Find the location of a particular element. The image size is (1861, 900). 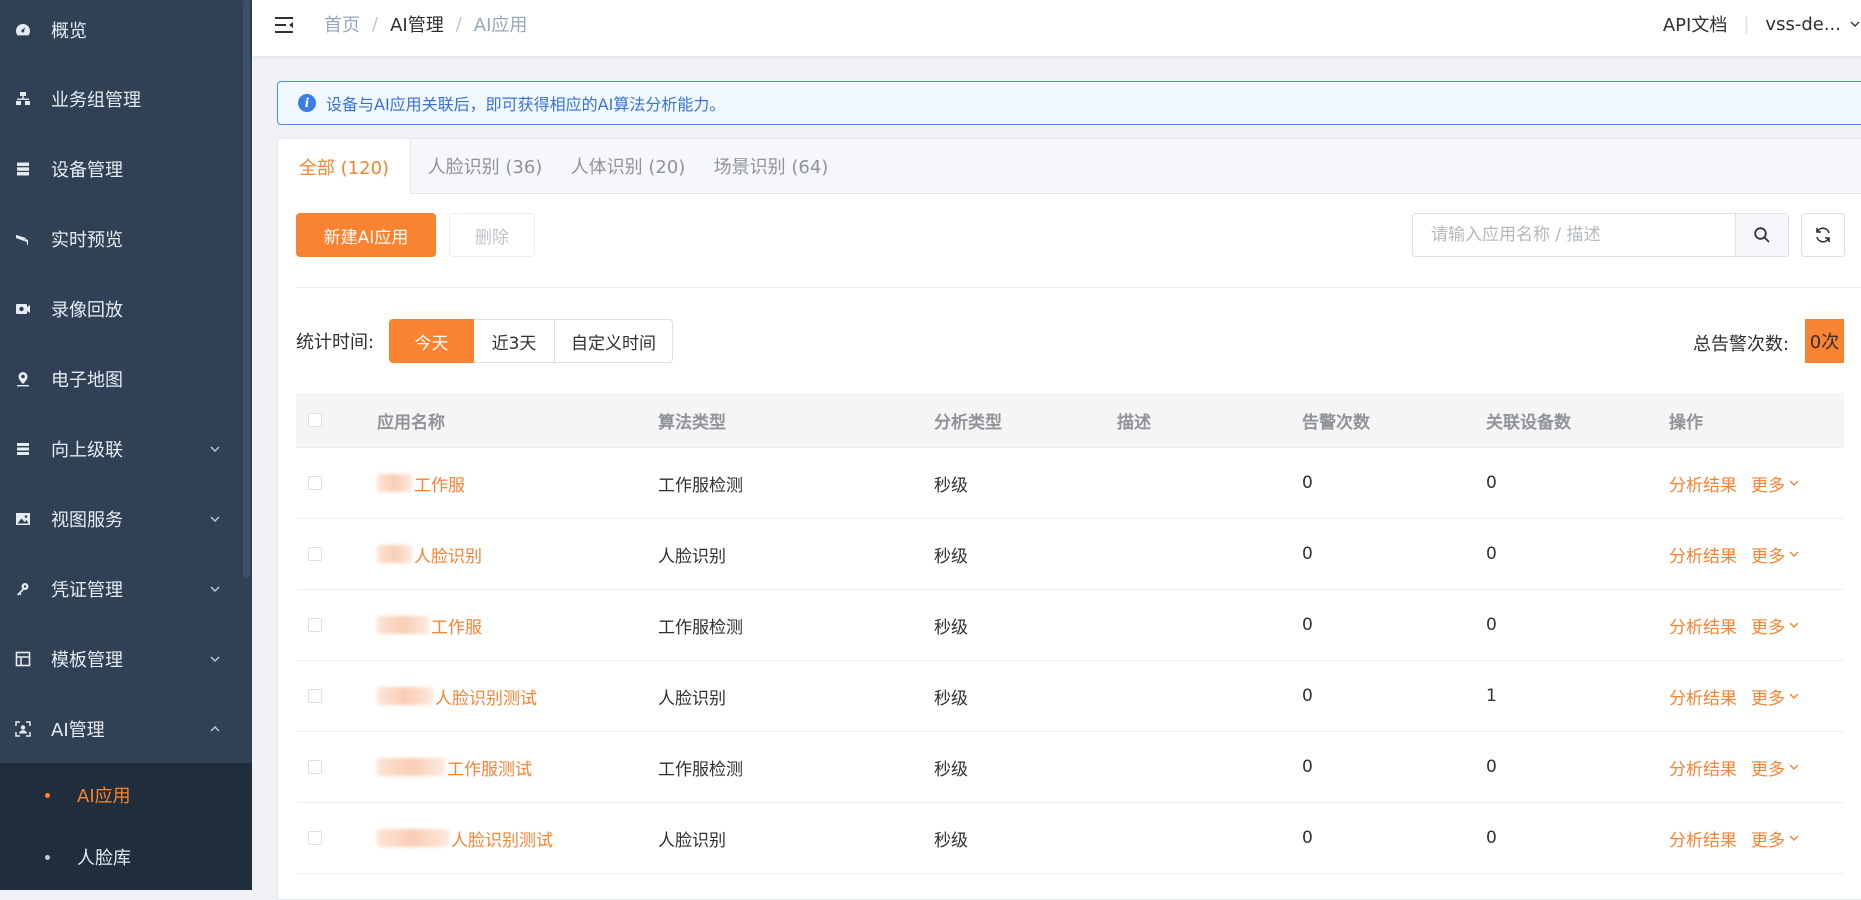

app-name-cell: 人脸识别测试 is located at coordinates (457, 696).